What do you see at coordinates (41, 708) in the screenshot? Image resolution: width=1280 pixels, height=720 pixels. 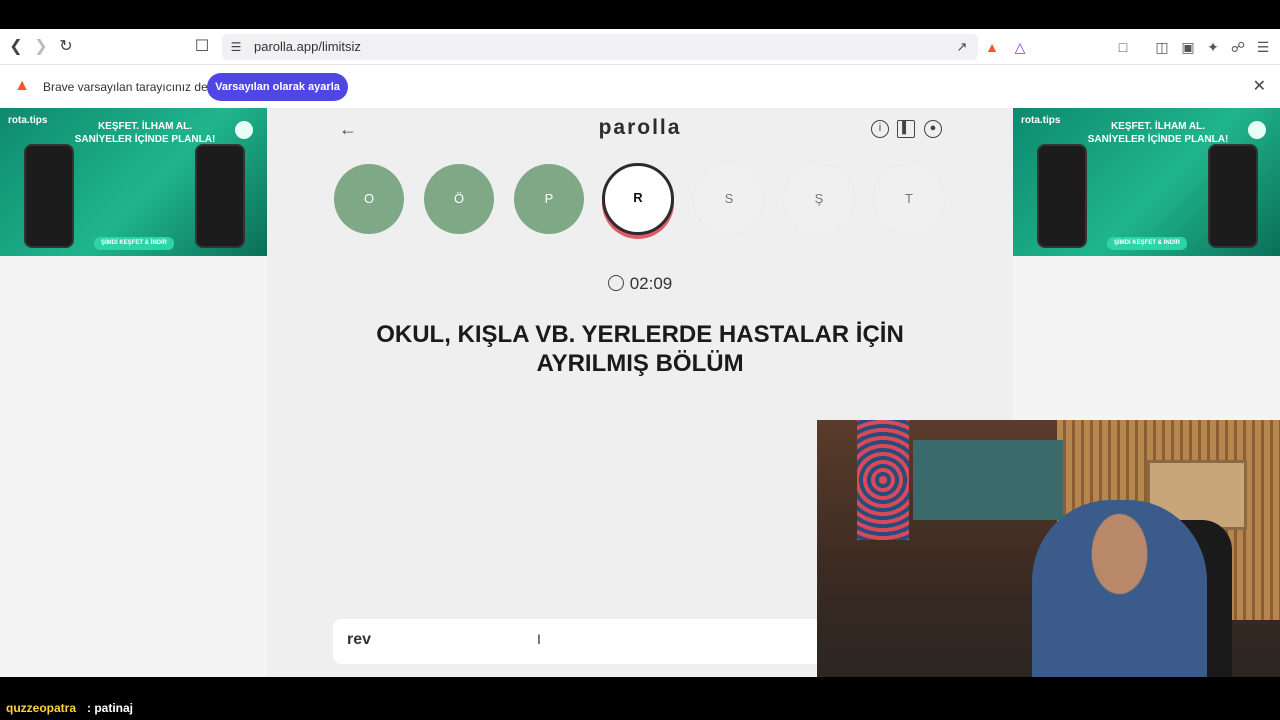 I see `chat-username: quzzeopatra` at bounding box center [41, 708].